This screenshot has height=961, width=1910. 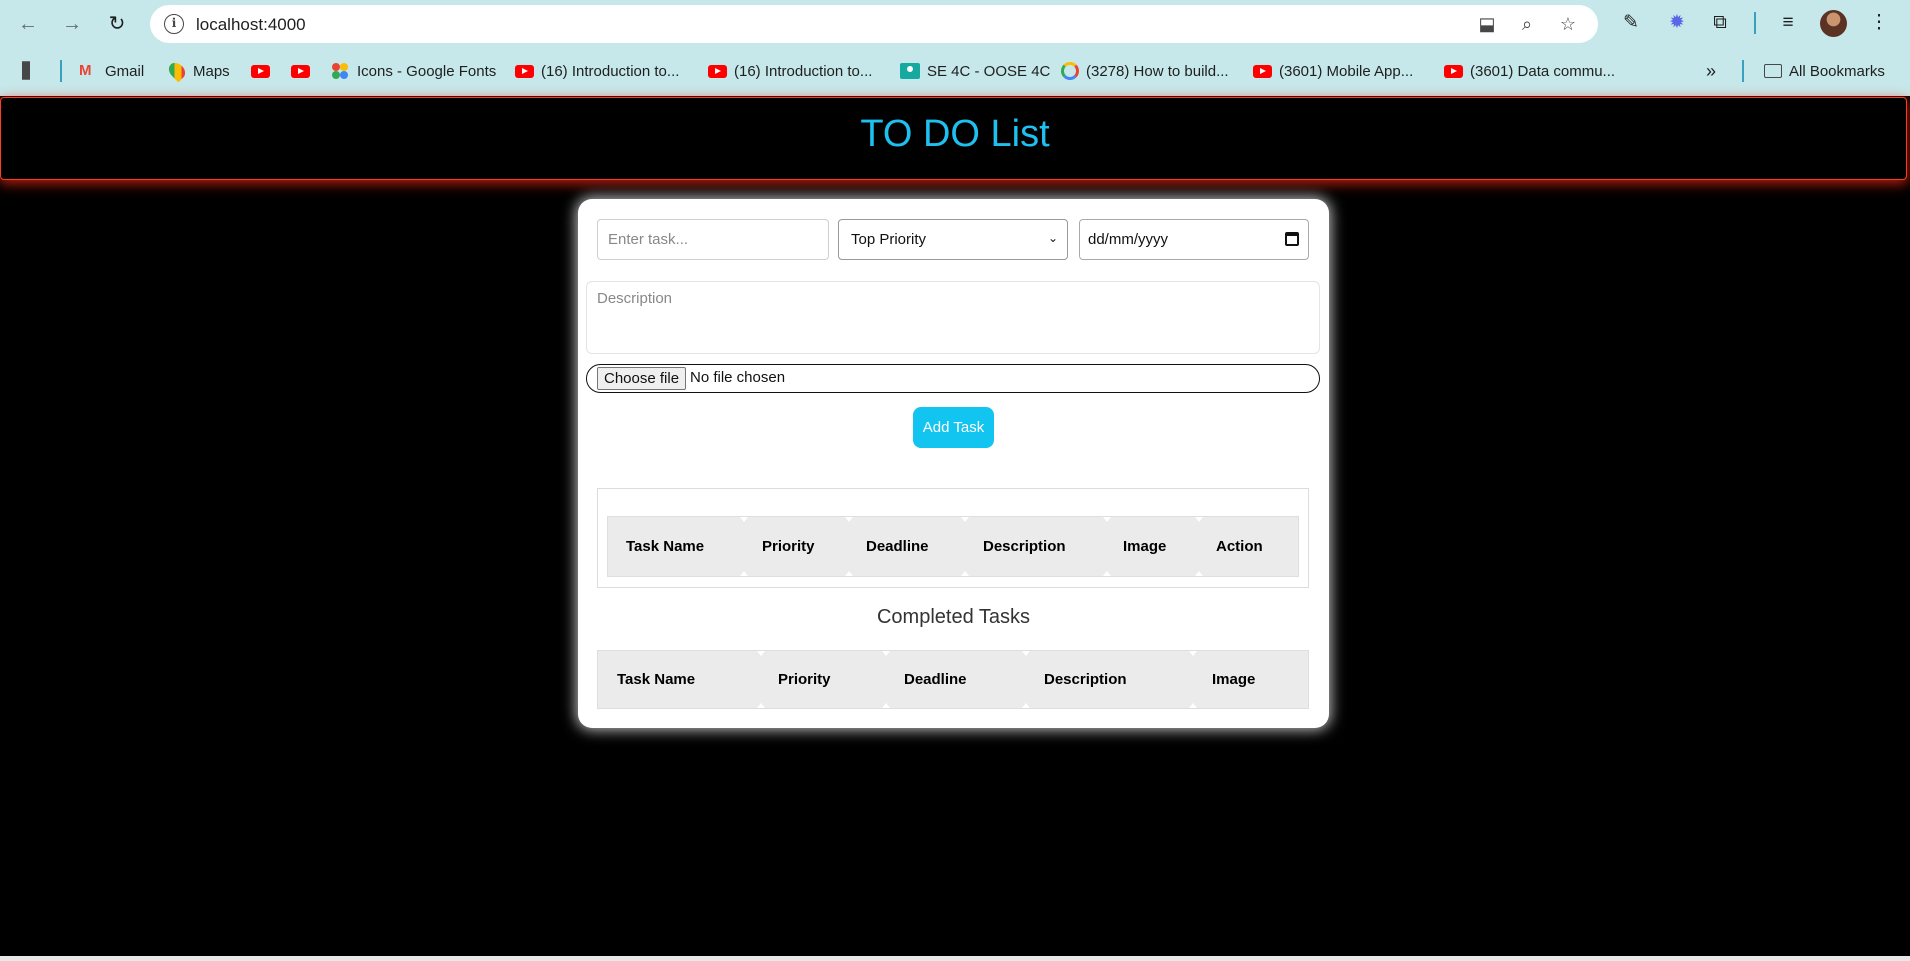 What do you see at coordinates (635, 298) in the screenshot?
I see `description-placeholder: Description` at bounding box center [635, 298].